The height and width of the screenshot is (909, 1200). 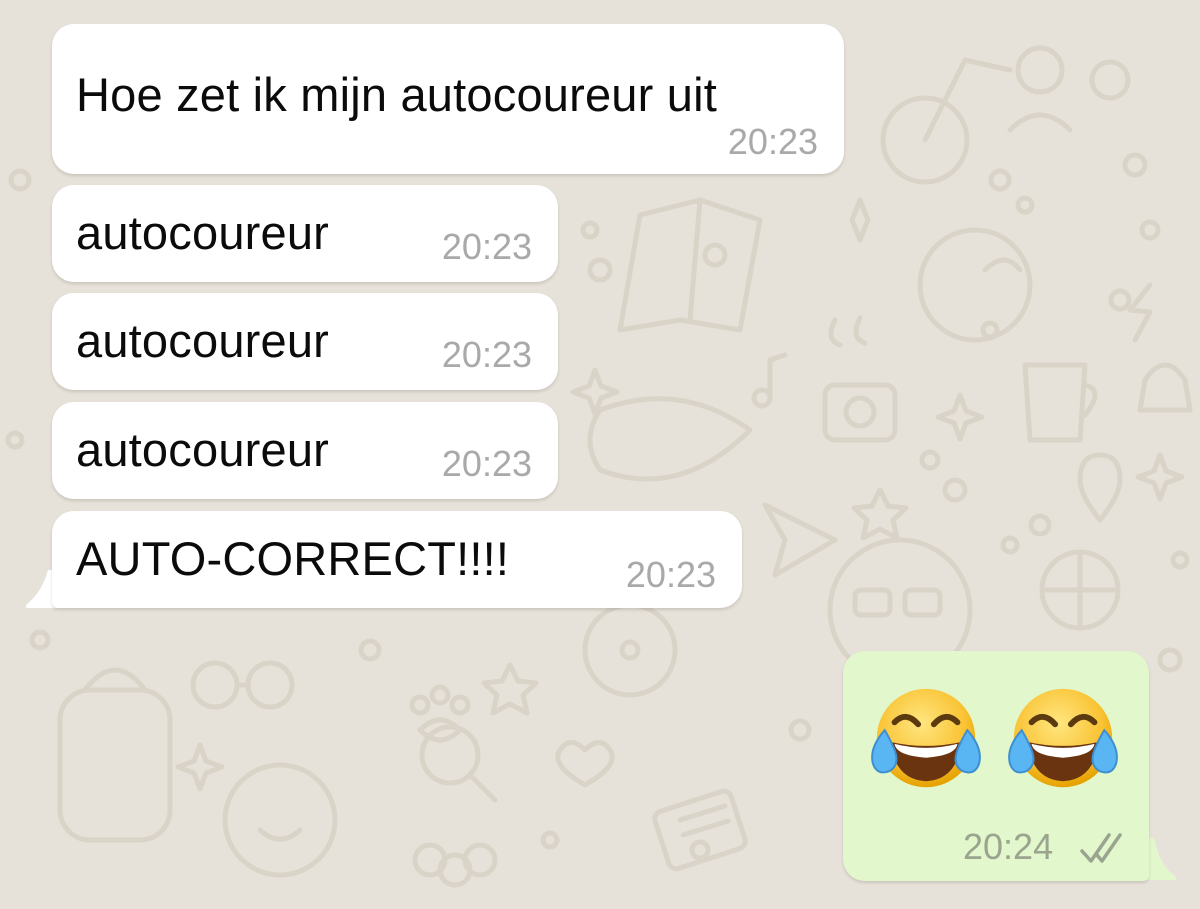 What do you see at coordinates (1008, 846) in the screenshot?
I see `message-timestamp: 20:24` at bounding box center [1008, 846].